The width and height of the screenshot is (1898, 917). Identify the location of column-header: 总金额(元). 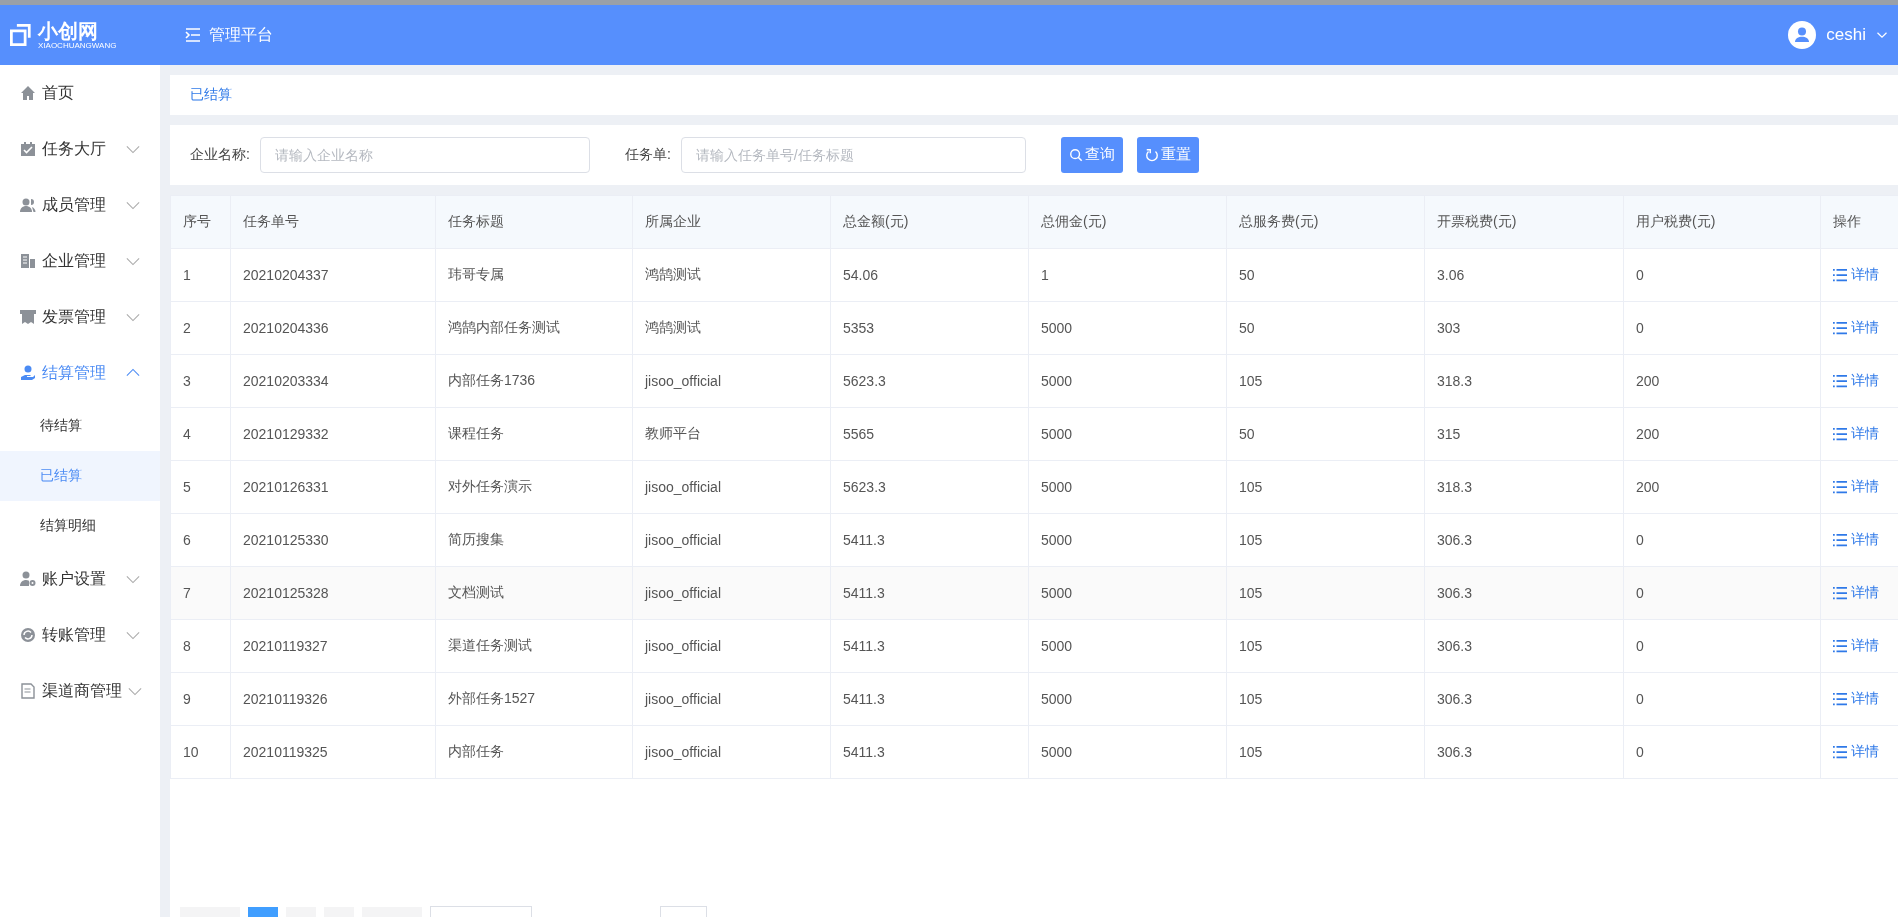
(929, 222).